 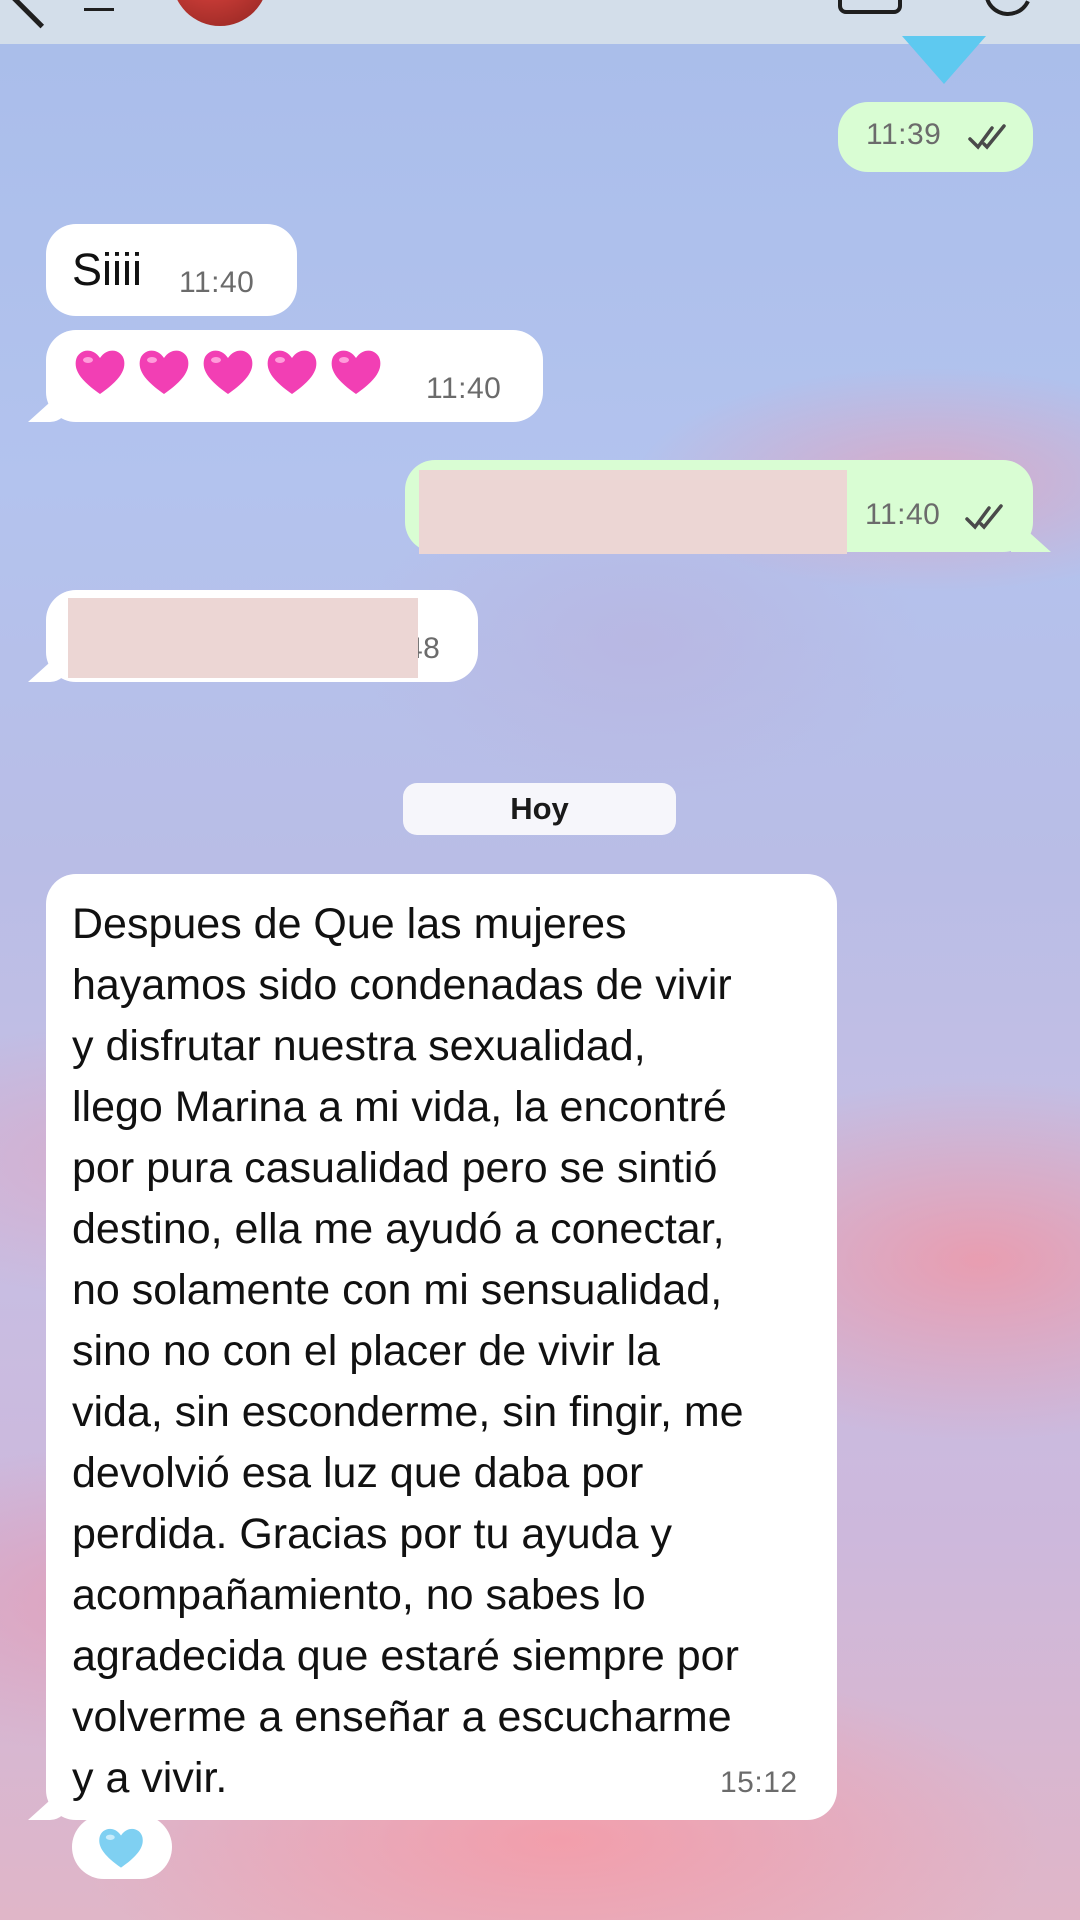 I want to click on message-line: sino no con el placer de vivir la, so click(x=366, y=1351).